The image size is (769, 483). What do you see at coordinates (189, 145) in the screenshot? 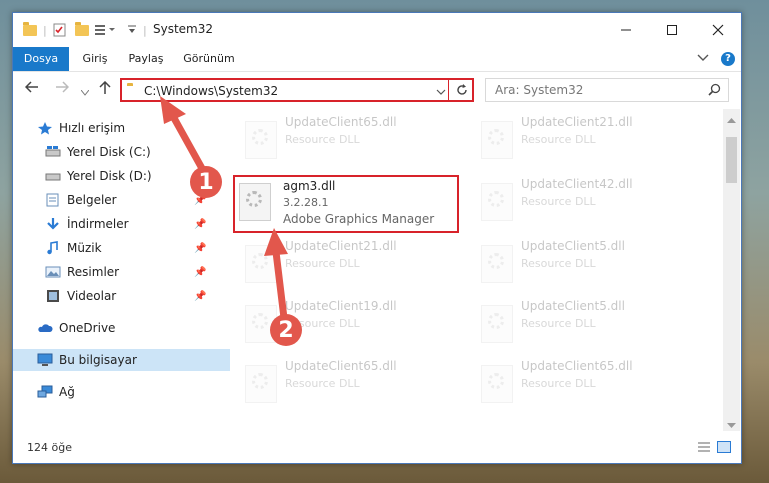
I see `arrow-1-shaft` at bounding box center [189, 145].